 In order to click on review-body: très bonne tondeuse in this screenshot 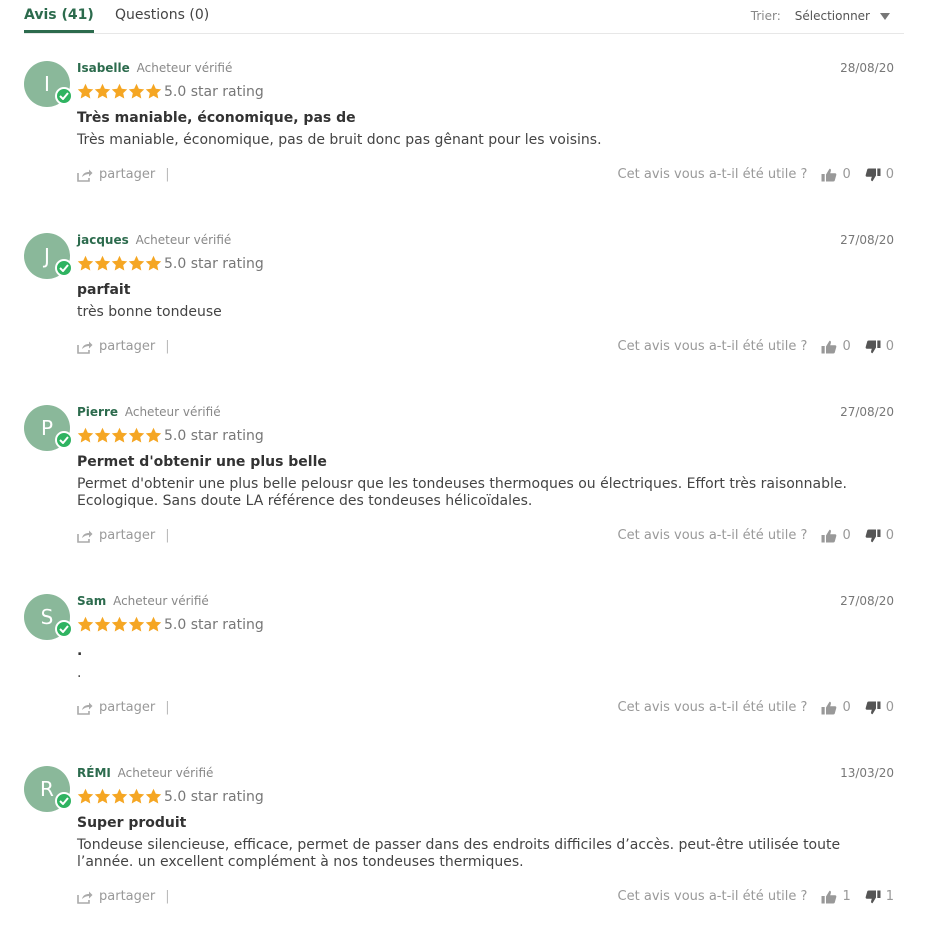, I will do `click(149, 312)`.